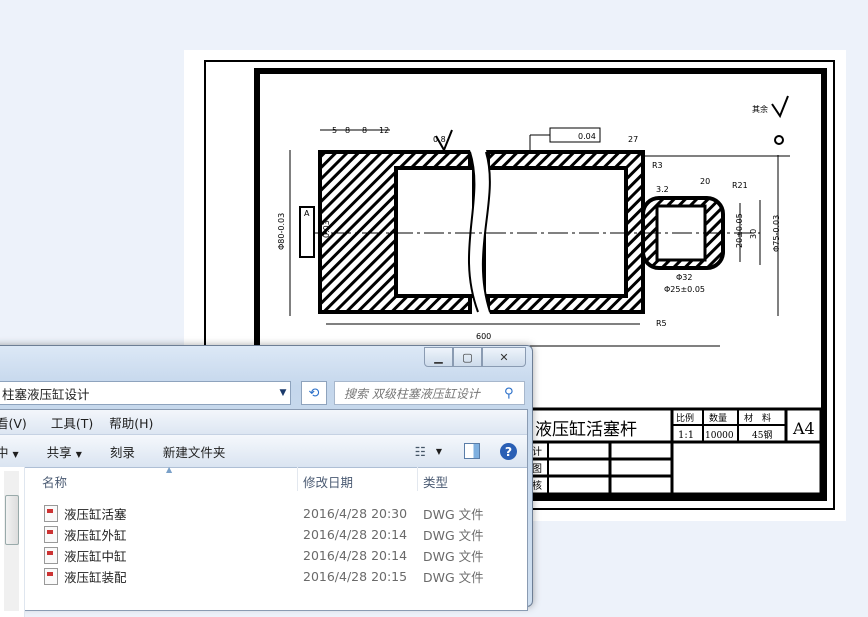 This screenshot has height=617, width=868. What do you see at coordinates (334, 130) in the screenshot?
I see `dim-5: 5` at bounding box center [334, 130].